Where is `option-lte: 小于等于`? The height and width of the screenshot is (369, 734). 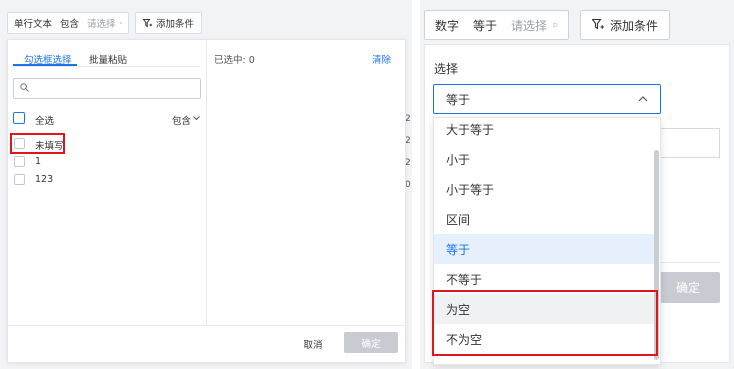 option-lte: 小于等于 is located at coordinates (544, 189).